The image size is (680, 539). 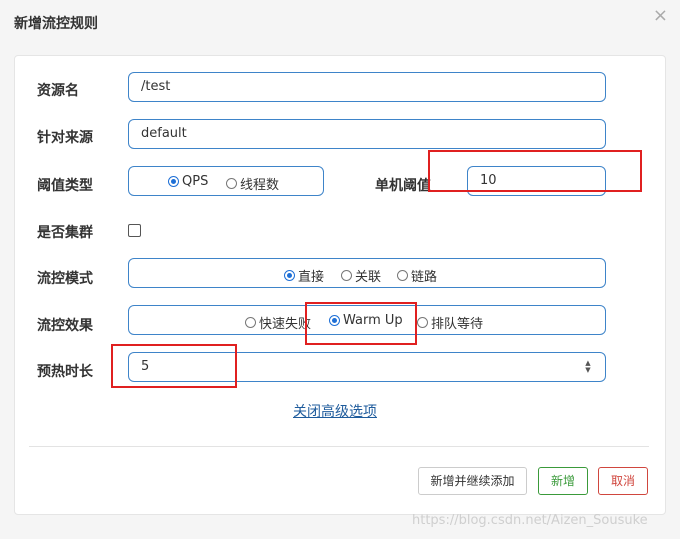 I want to click on resource-name-input: /test, so click(x=367, y=87).